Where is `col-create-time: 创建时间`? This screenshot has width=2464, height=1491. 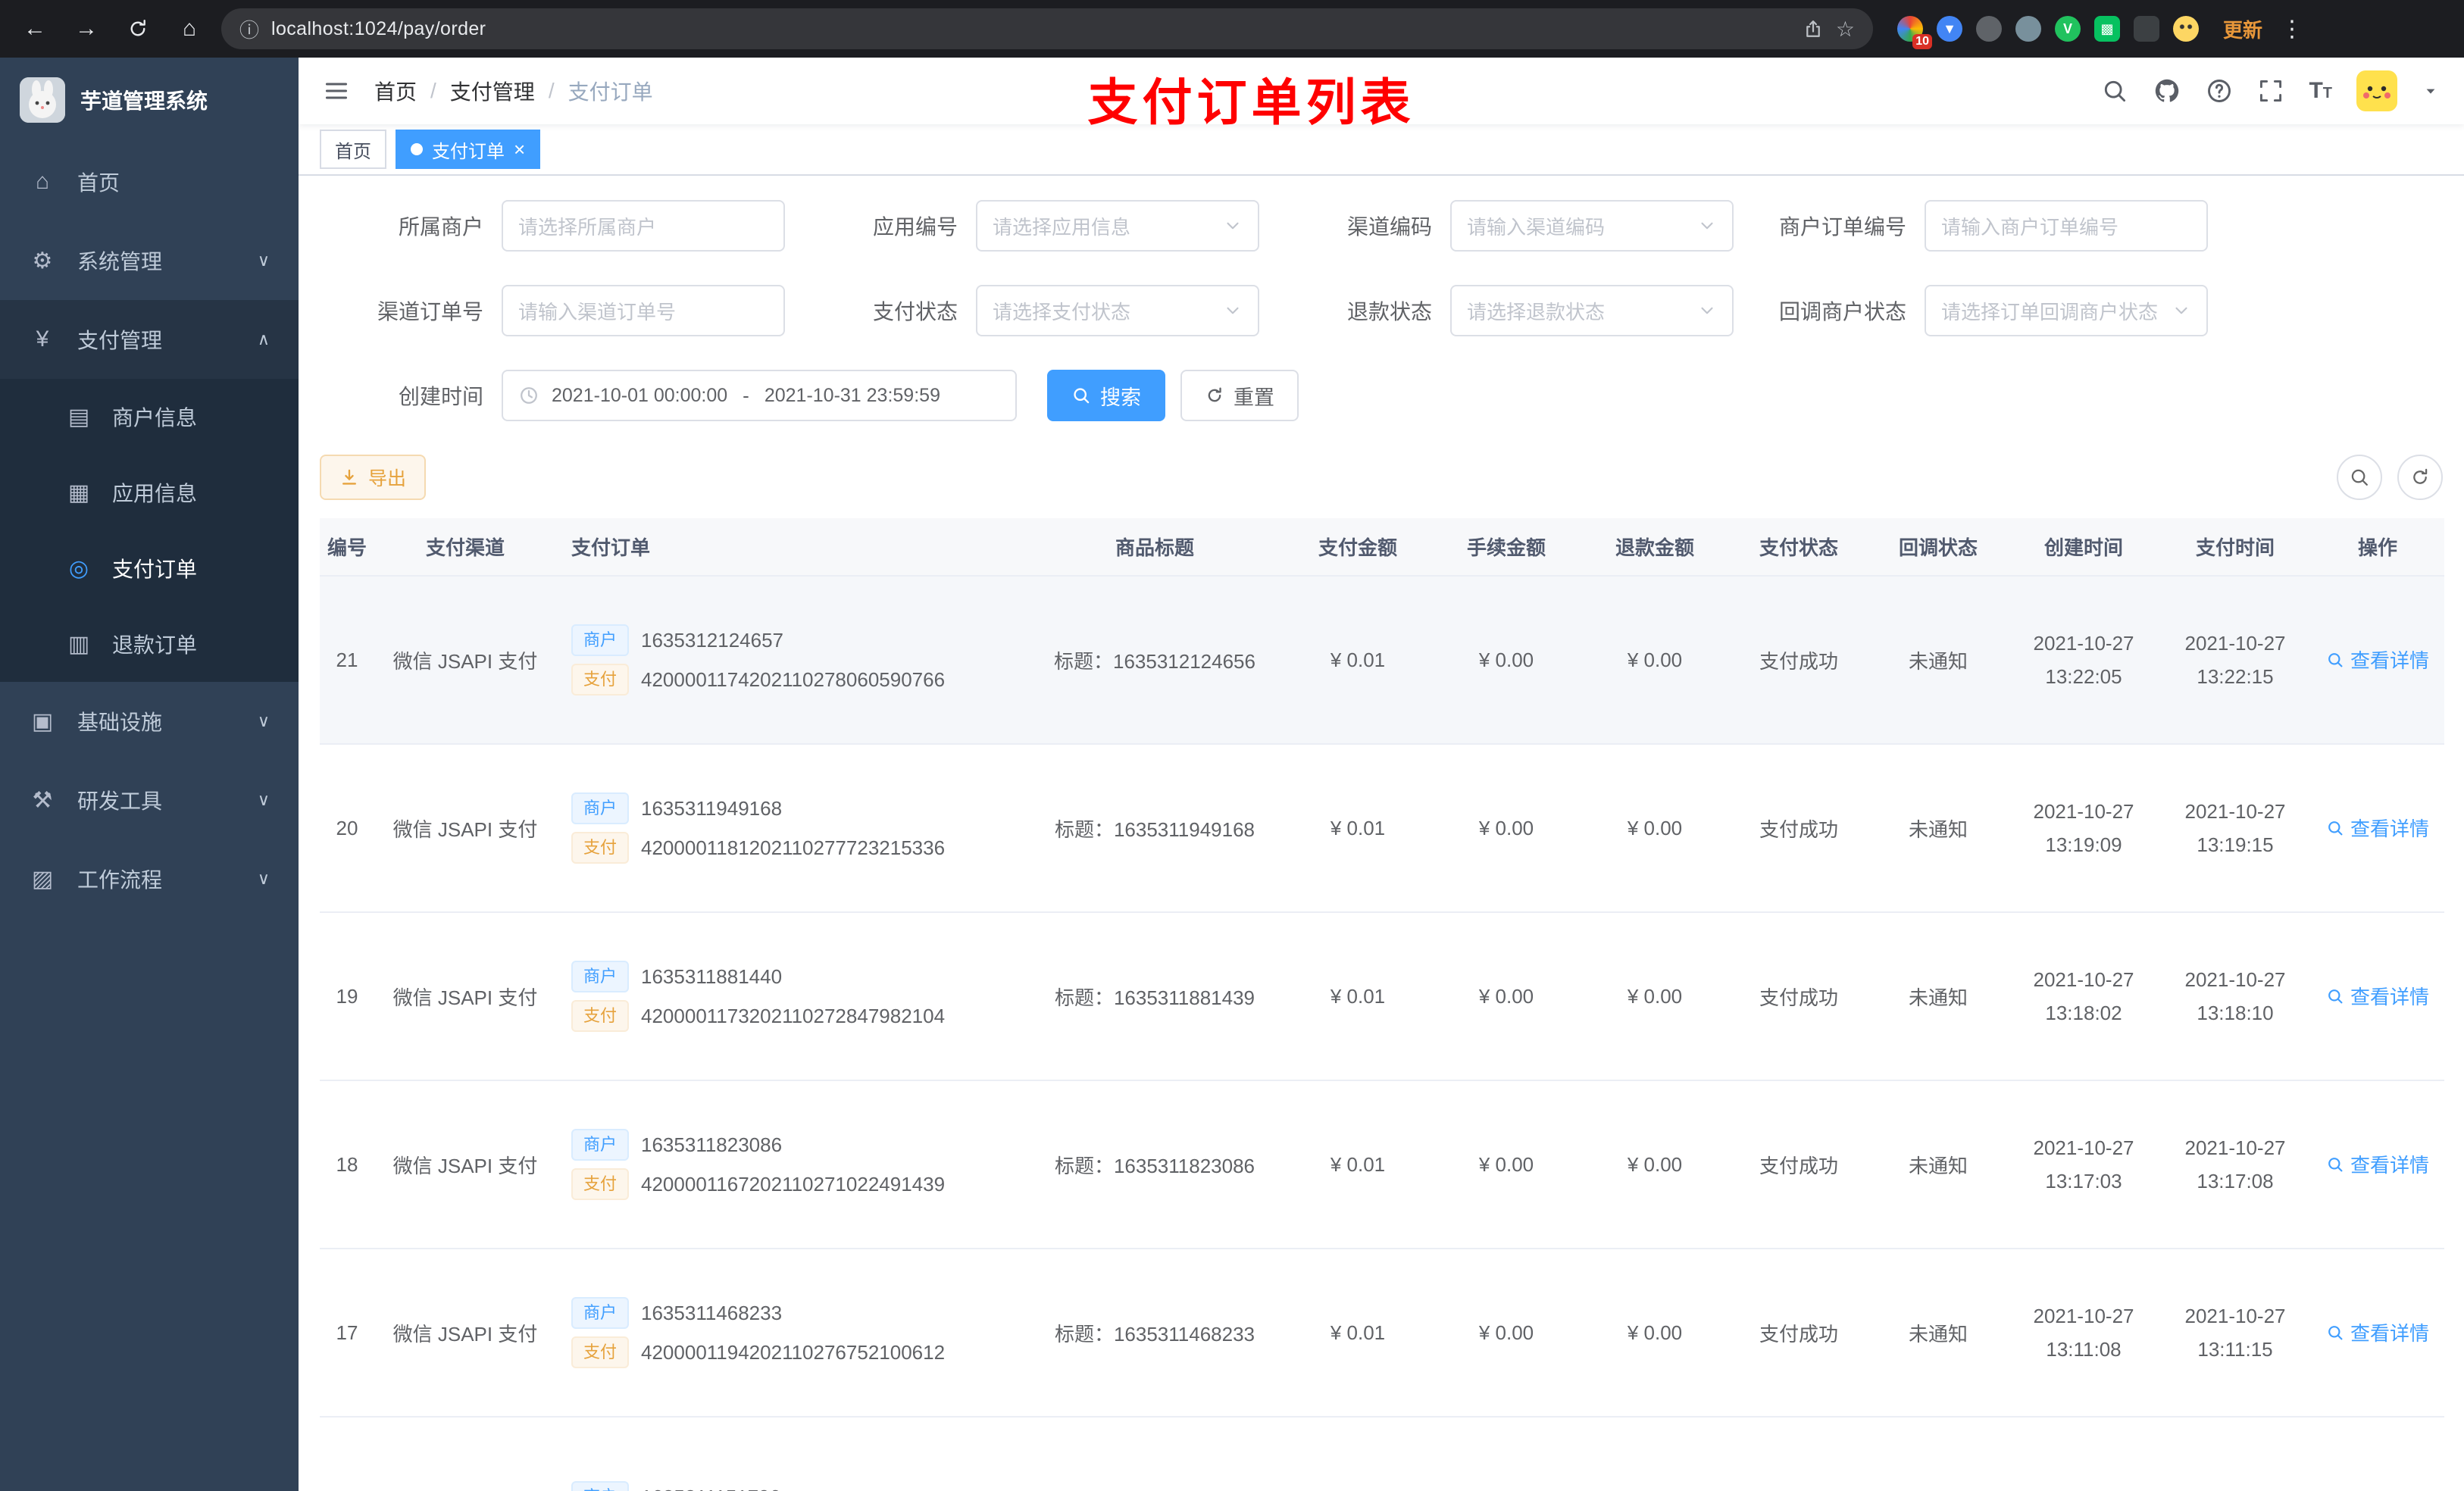 col-create-time: 创建时间 is located at coordinates (2083, 547).